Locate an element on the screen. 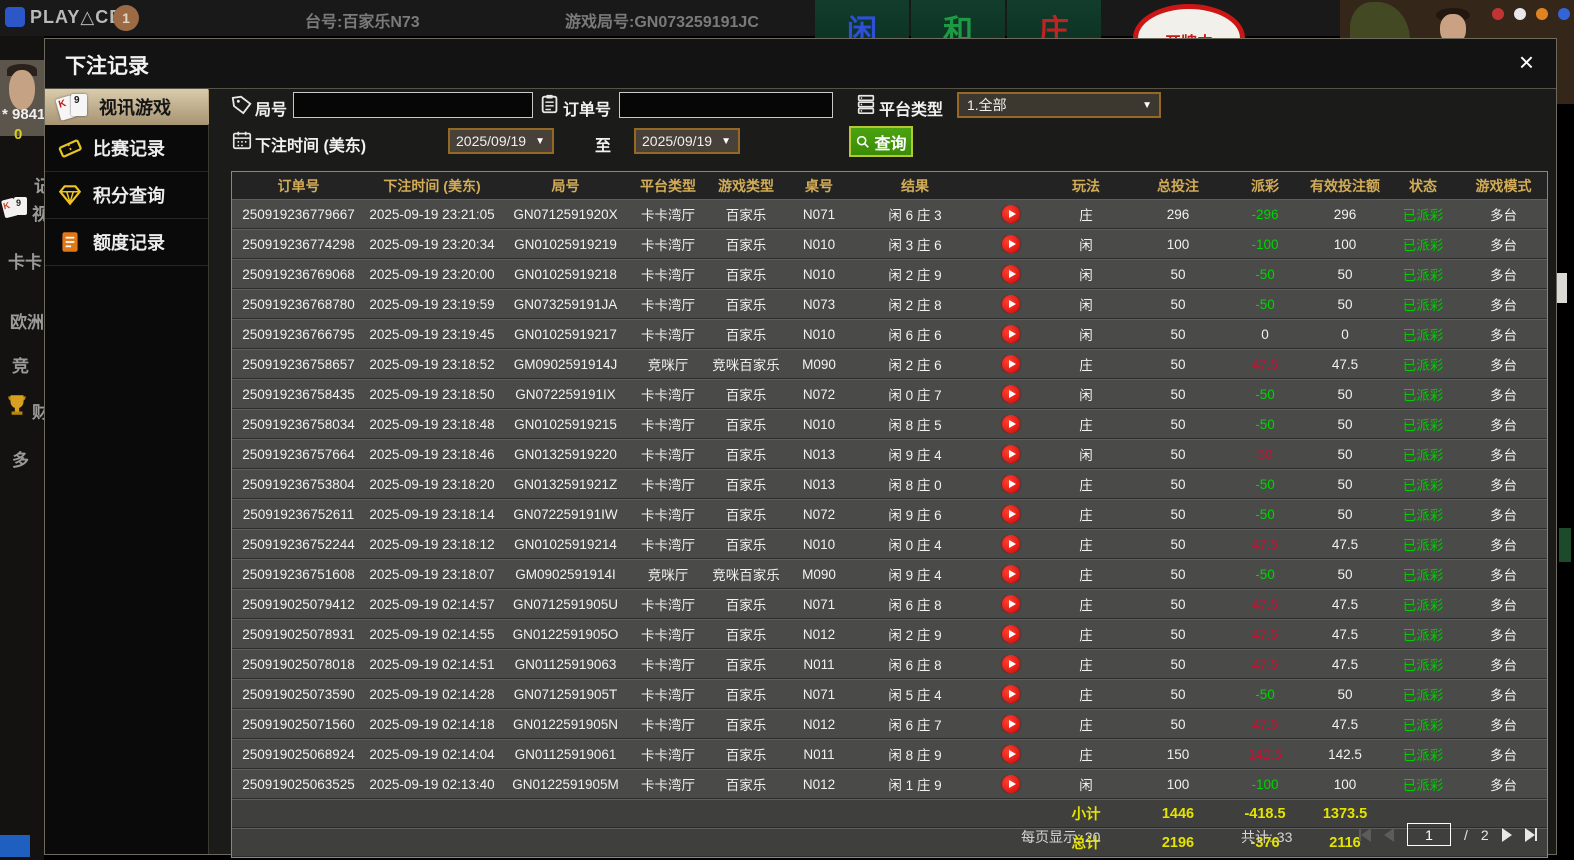 This screenshot has height=860, width=1574. next-page-button is located at coordinates (1506, 834).